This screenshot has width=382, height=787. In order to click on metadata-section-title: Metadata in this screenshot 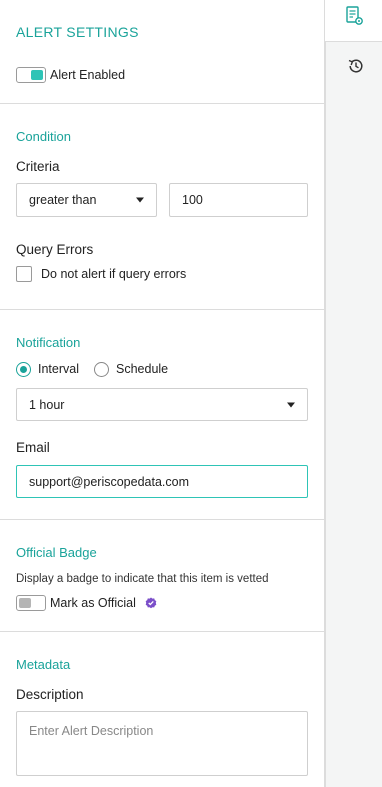, I will do `click(43, 664)`.